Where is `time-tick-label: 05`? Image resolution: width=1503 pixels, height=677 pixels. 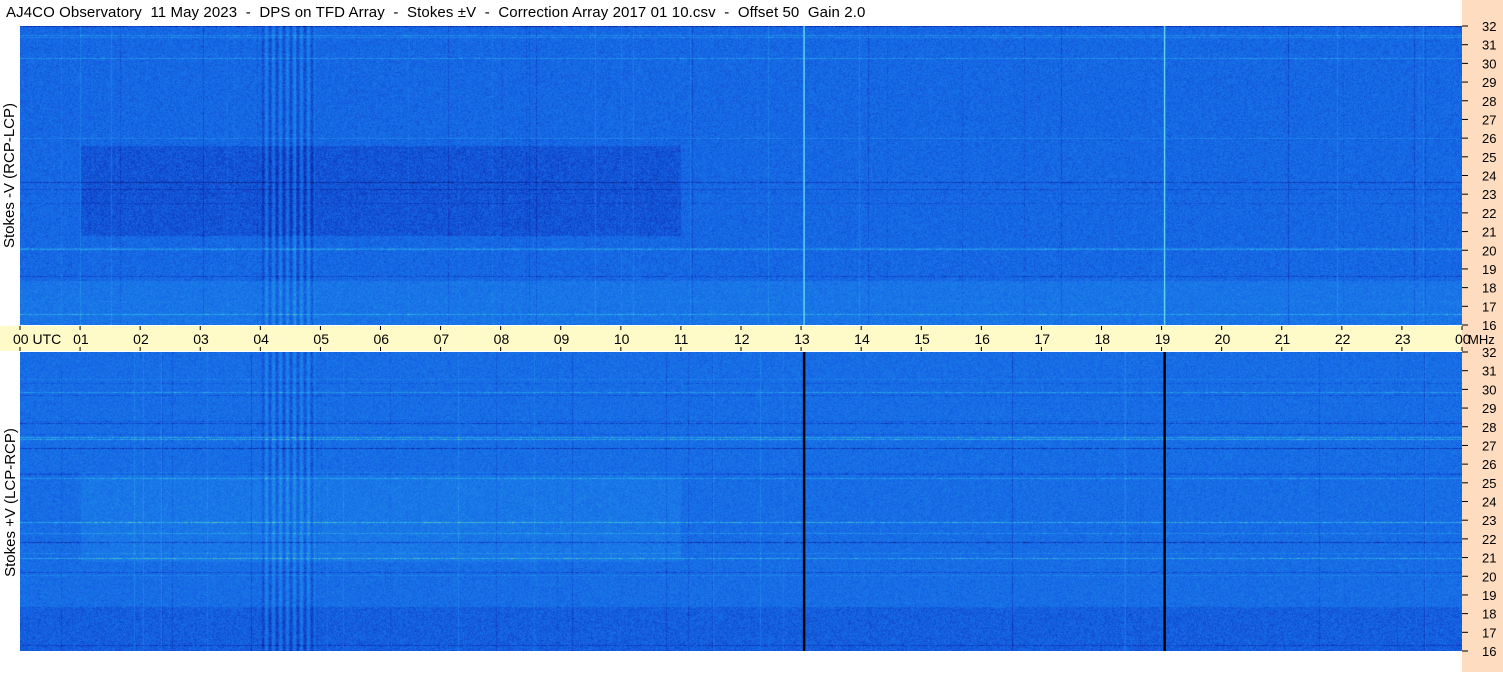 time-tick-label: 05 is located at coordinates (321, 339).